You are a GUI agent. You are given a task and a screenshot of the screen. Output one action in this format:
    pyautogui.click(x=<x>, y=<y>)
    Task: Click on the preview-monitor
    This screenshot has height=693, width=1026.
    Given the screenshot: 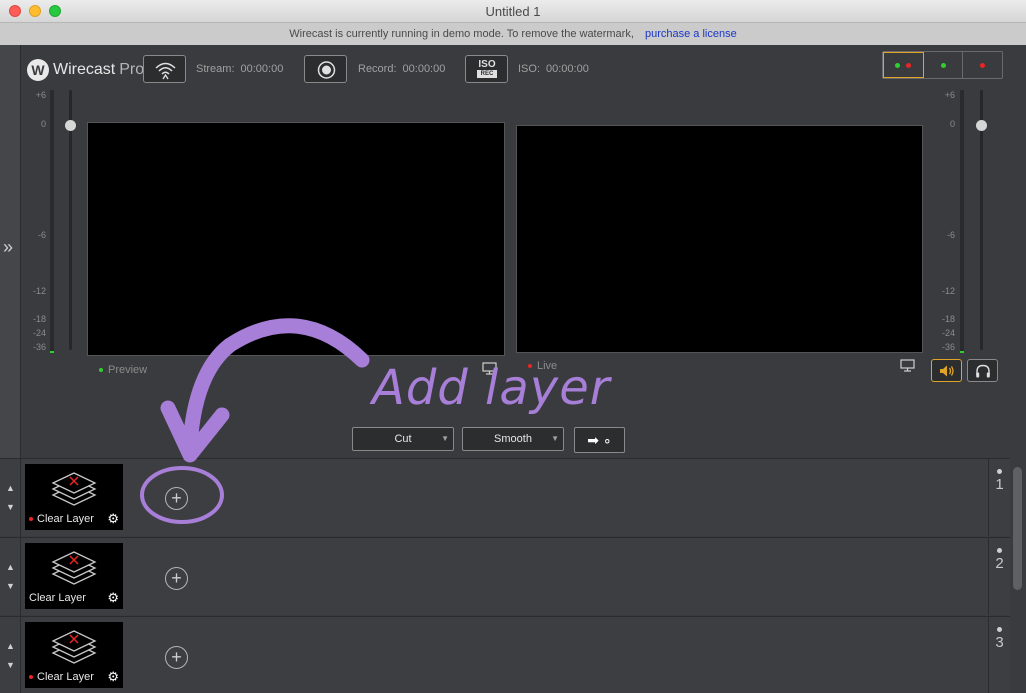 What is the action you would take?
    pyautogui.click(x=296, y=239)
    